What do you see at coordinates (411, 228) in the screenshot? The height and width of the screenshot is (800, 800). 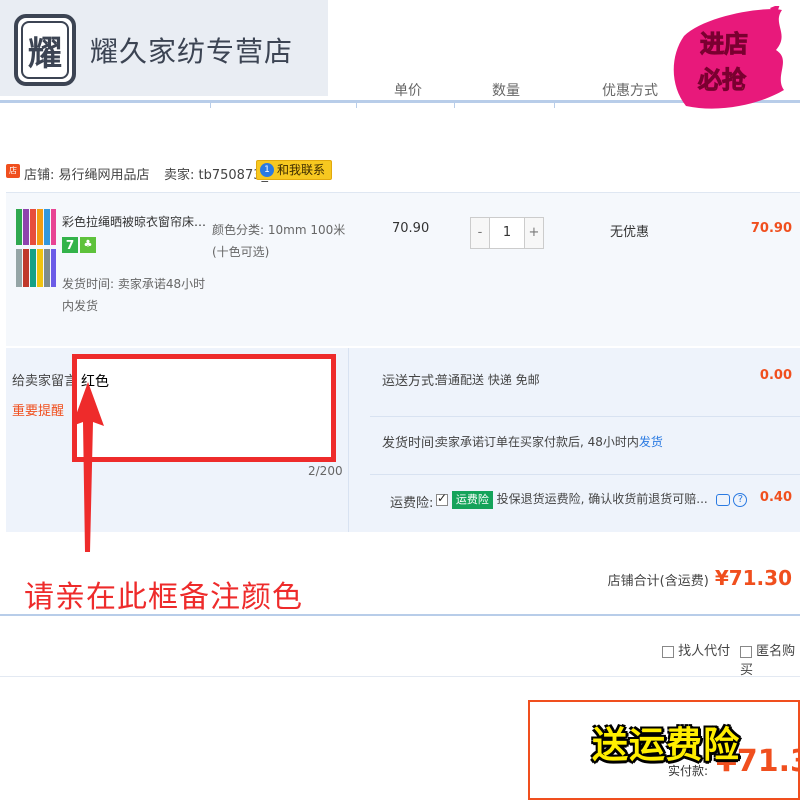 I see `unit-price: 70.90` at bounding box center [411, 228].